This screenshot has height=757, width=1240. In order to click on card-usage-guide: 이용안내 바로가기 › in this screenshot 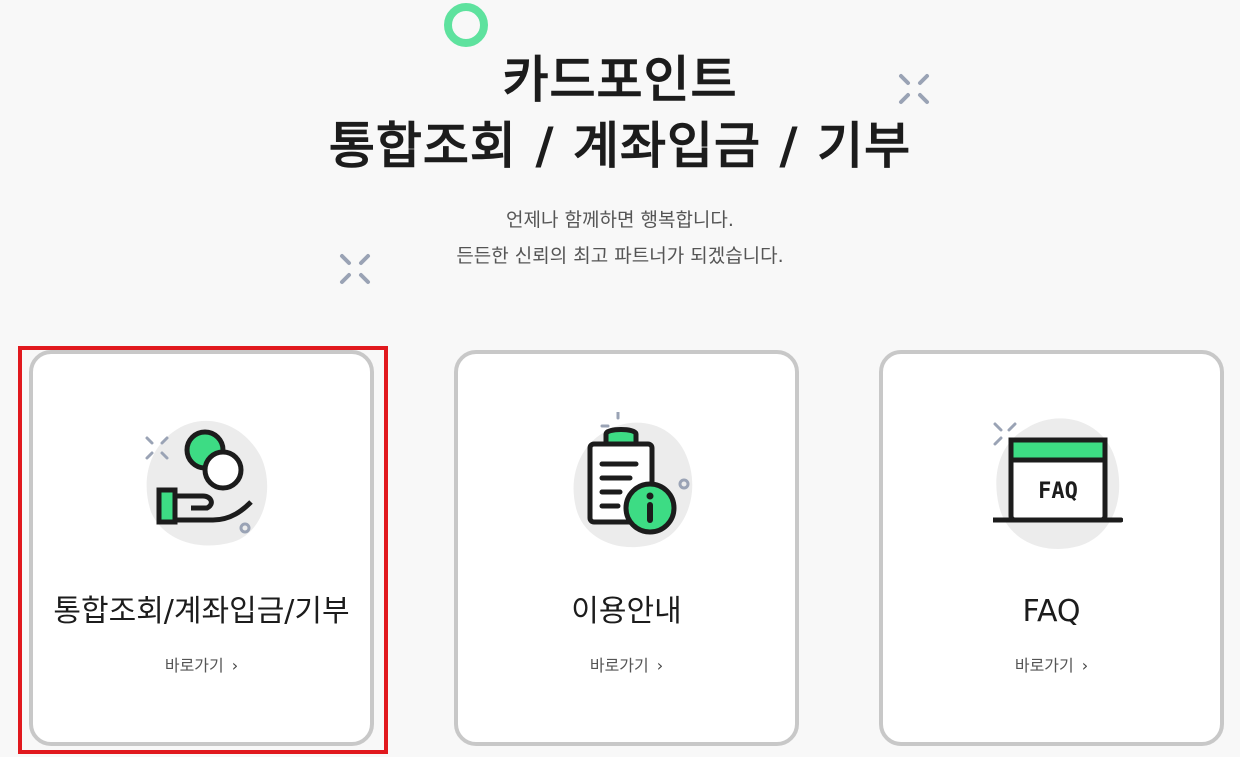, I will do `click(626, 548)`.